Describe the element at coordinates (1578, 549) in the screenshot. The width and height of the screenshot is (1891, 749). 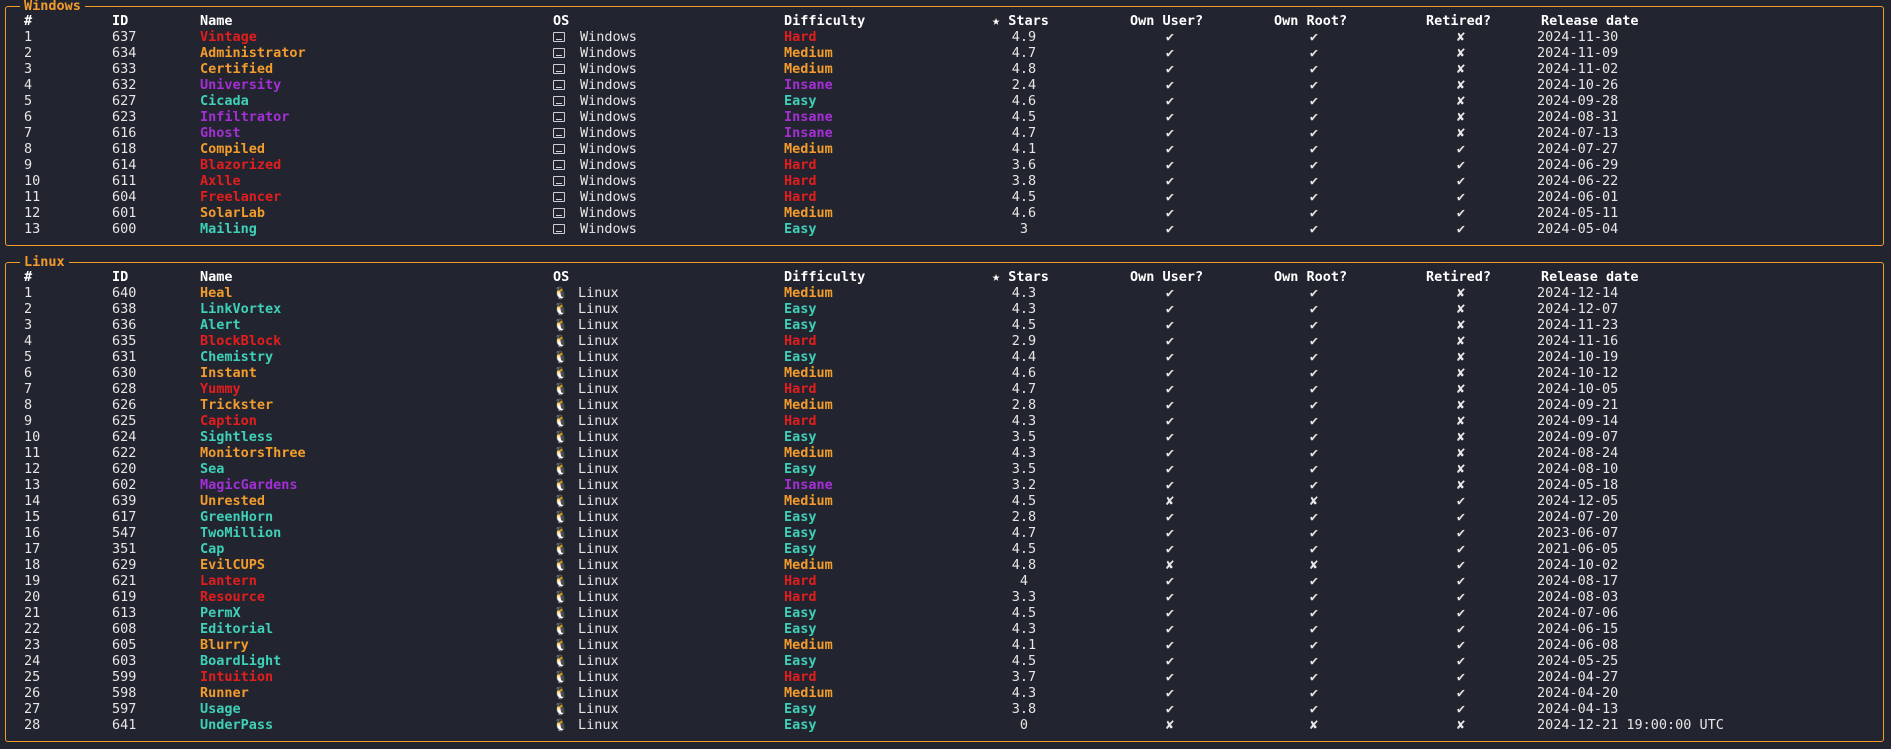
I see `release-date-cell: 2021-06-05` at that location.